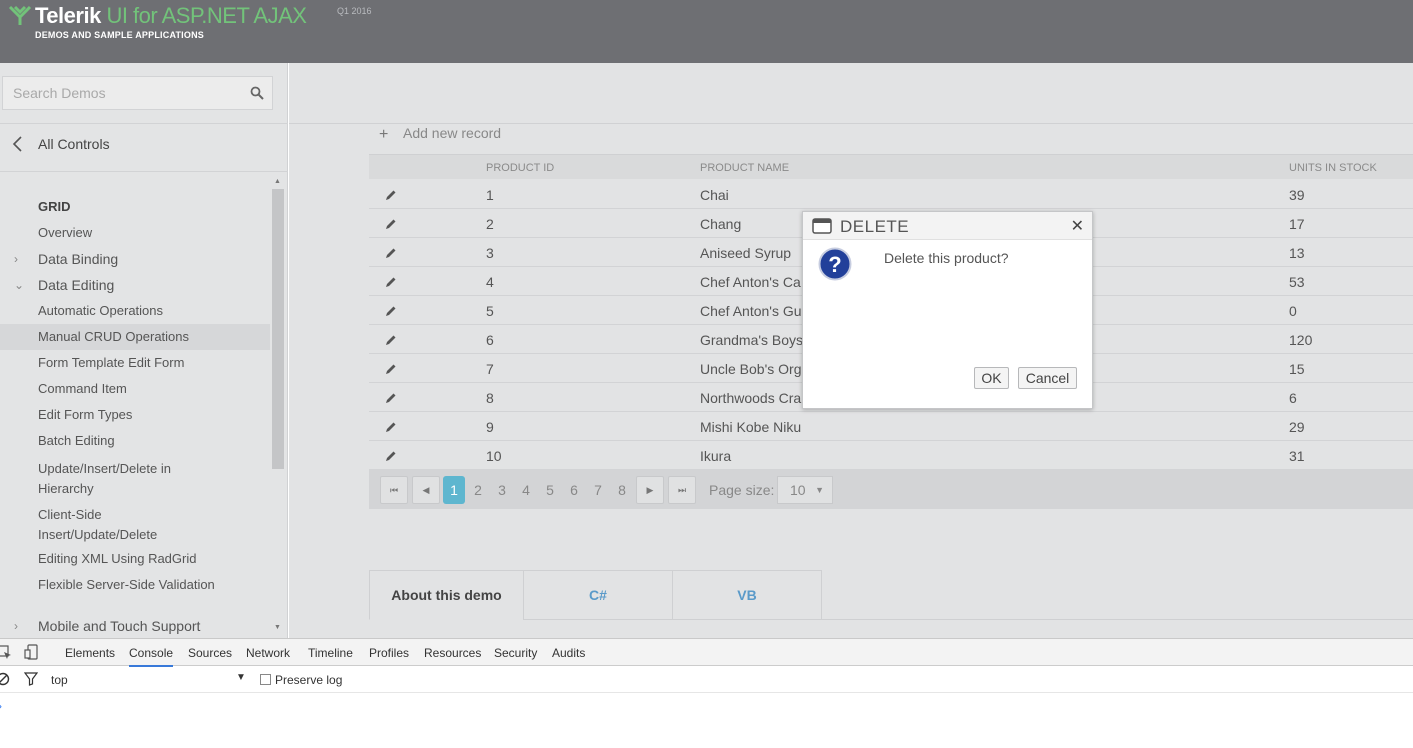  I want to click on context-dropdown-arrow-icon: ▼, so click(241, 677).